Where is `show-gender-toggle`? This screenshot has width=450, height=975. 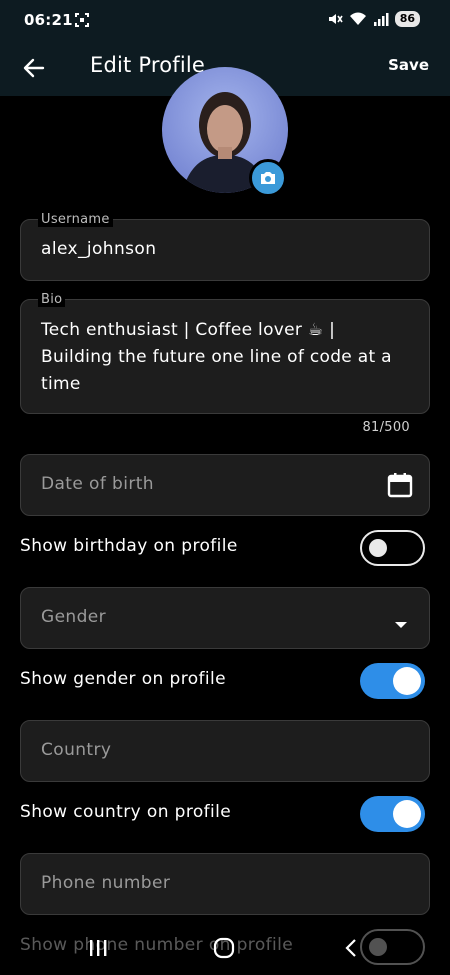
show-gender-toggle is located at coordinates (392, 681).